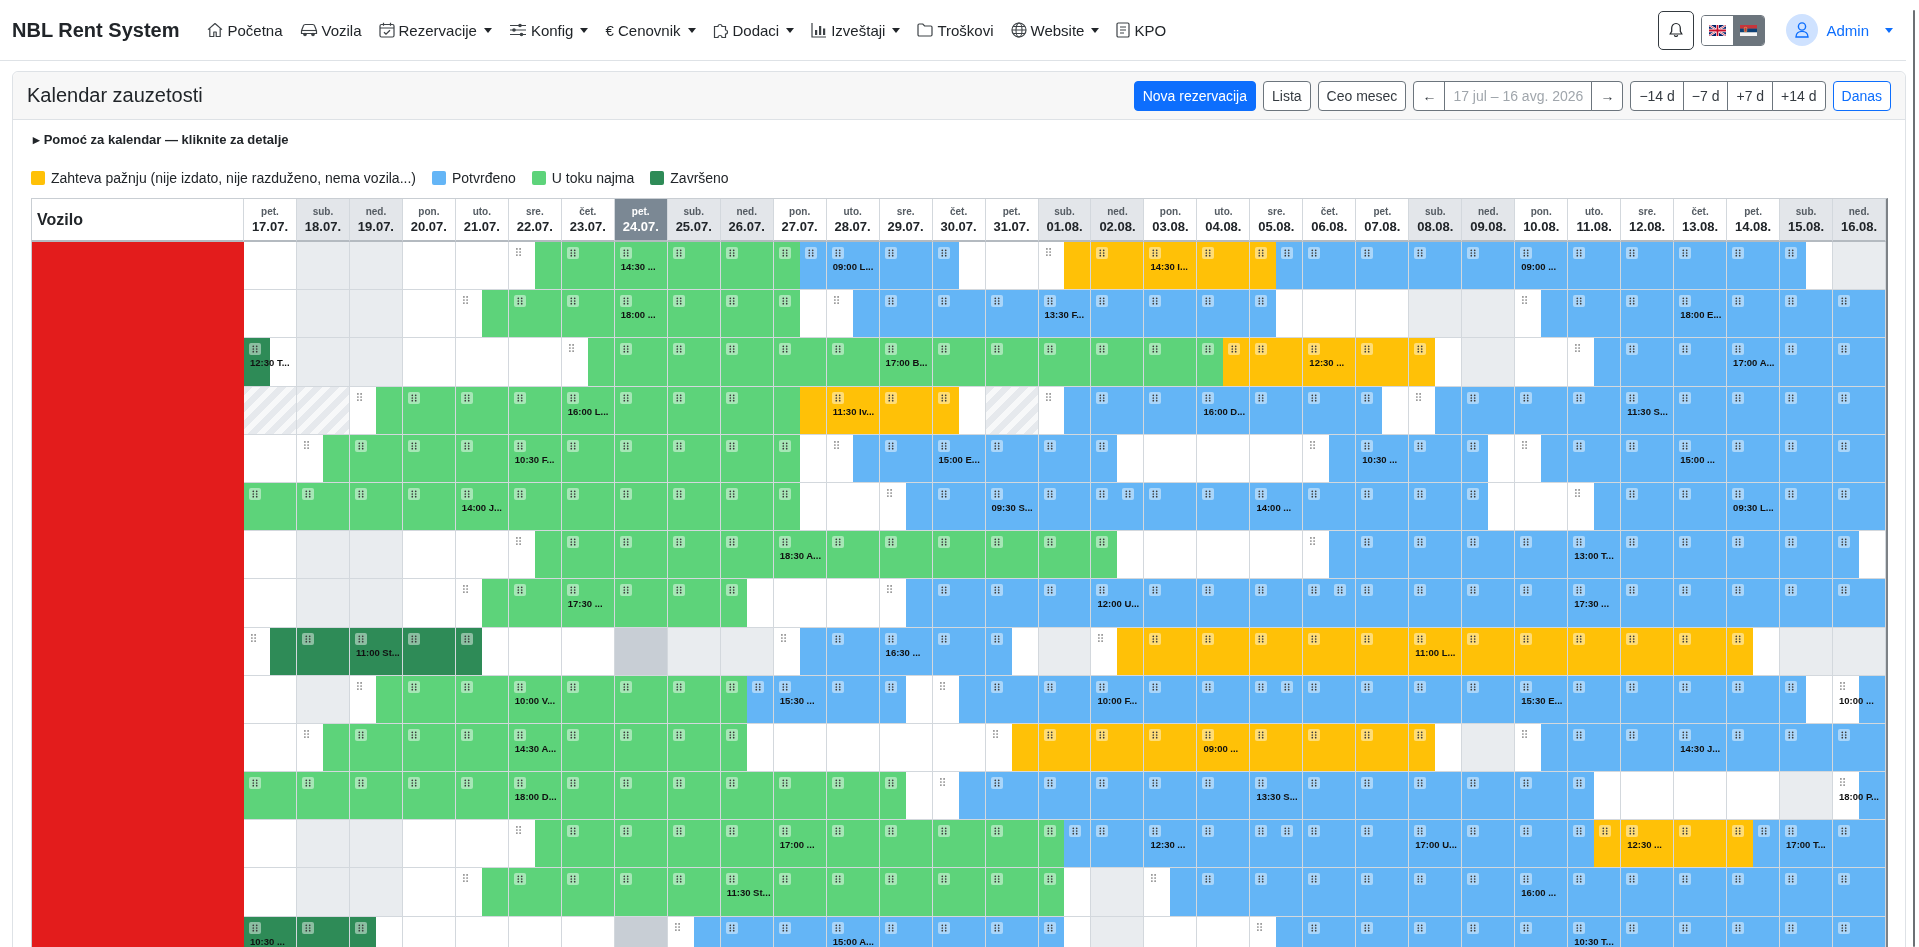 The width and height of the screenshot is (1919, 947). Describe the element at coordinates (330, 30) in the screenshot. I see `nav-link: Vozila` at that location.